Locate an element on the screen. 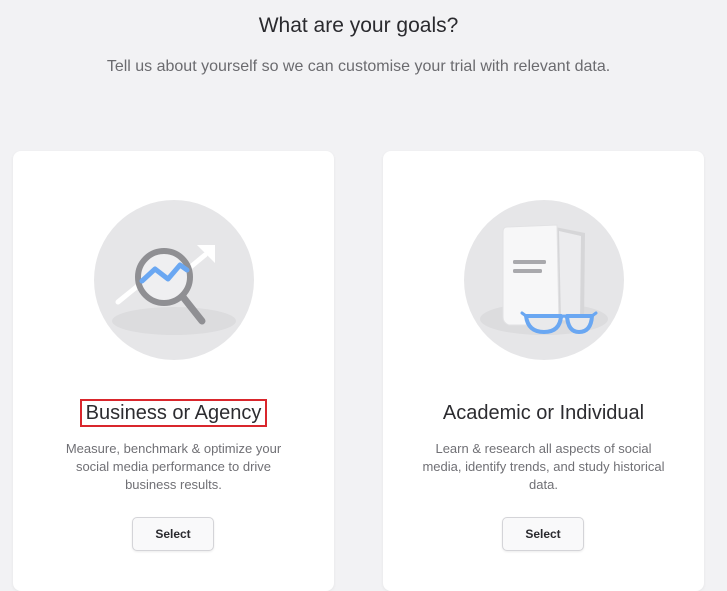  book-glasses-icon is located at coordinates (544, 280).